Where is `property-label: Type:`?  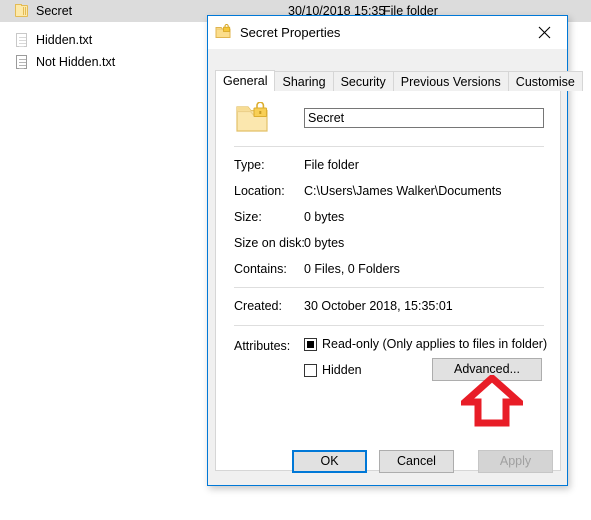
property-label: Type: is located at coordinates (249, 165).